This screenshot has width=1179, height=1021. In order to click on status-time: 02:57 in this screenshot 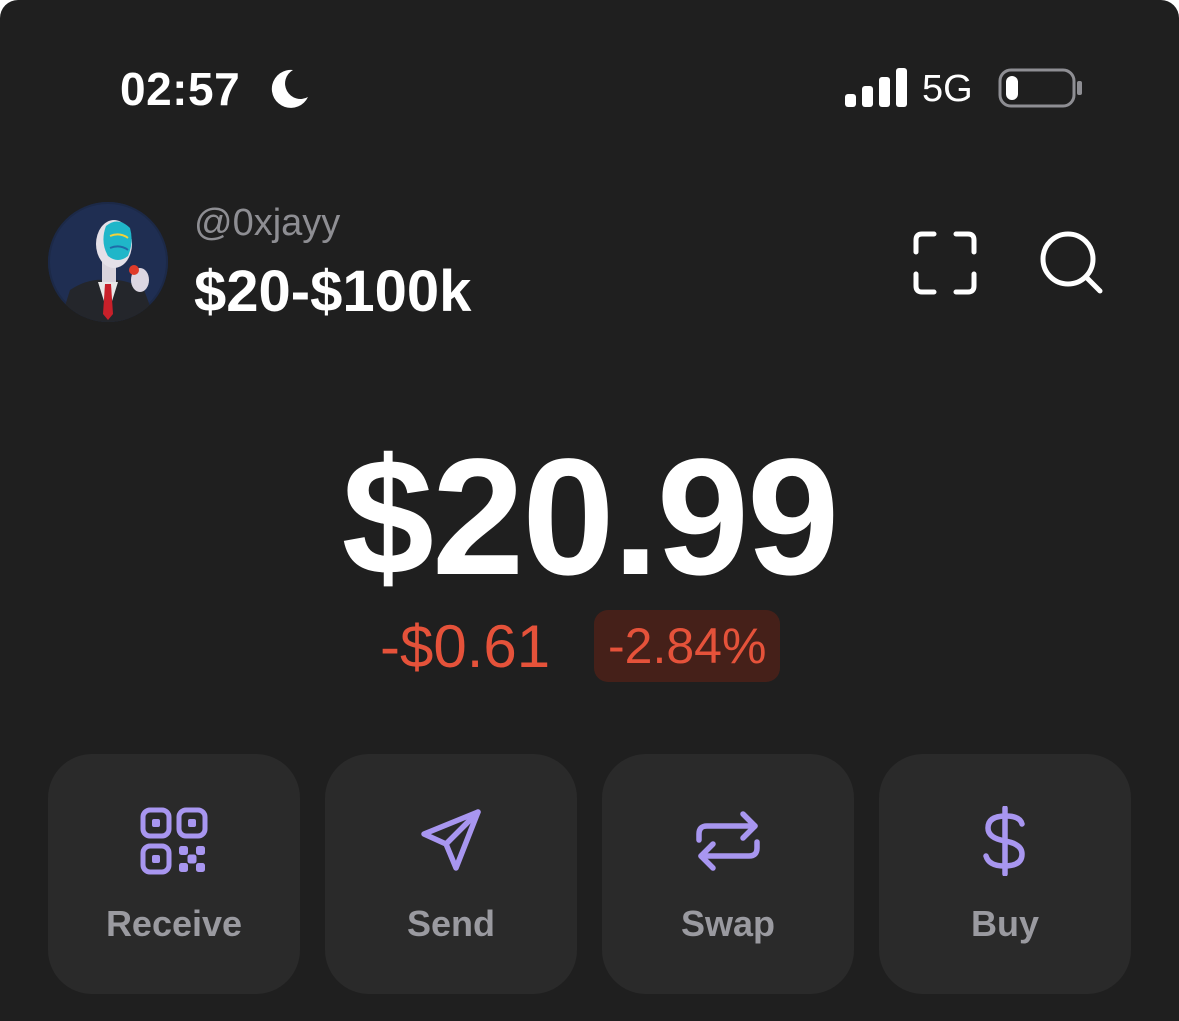, I will do `click(180, 89)`.